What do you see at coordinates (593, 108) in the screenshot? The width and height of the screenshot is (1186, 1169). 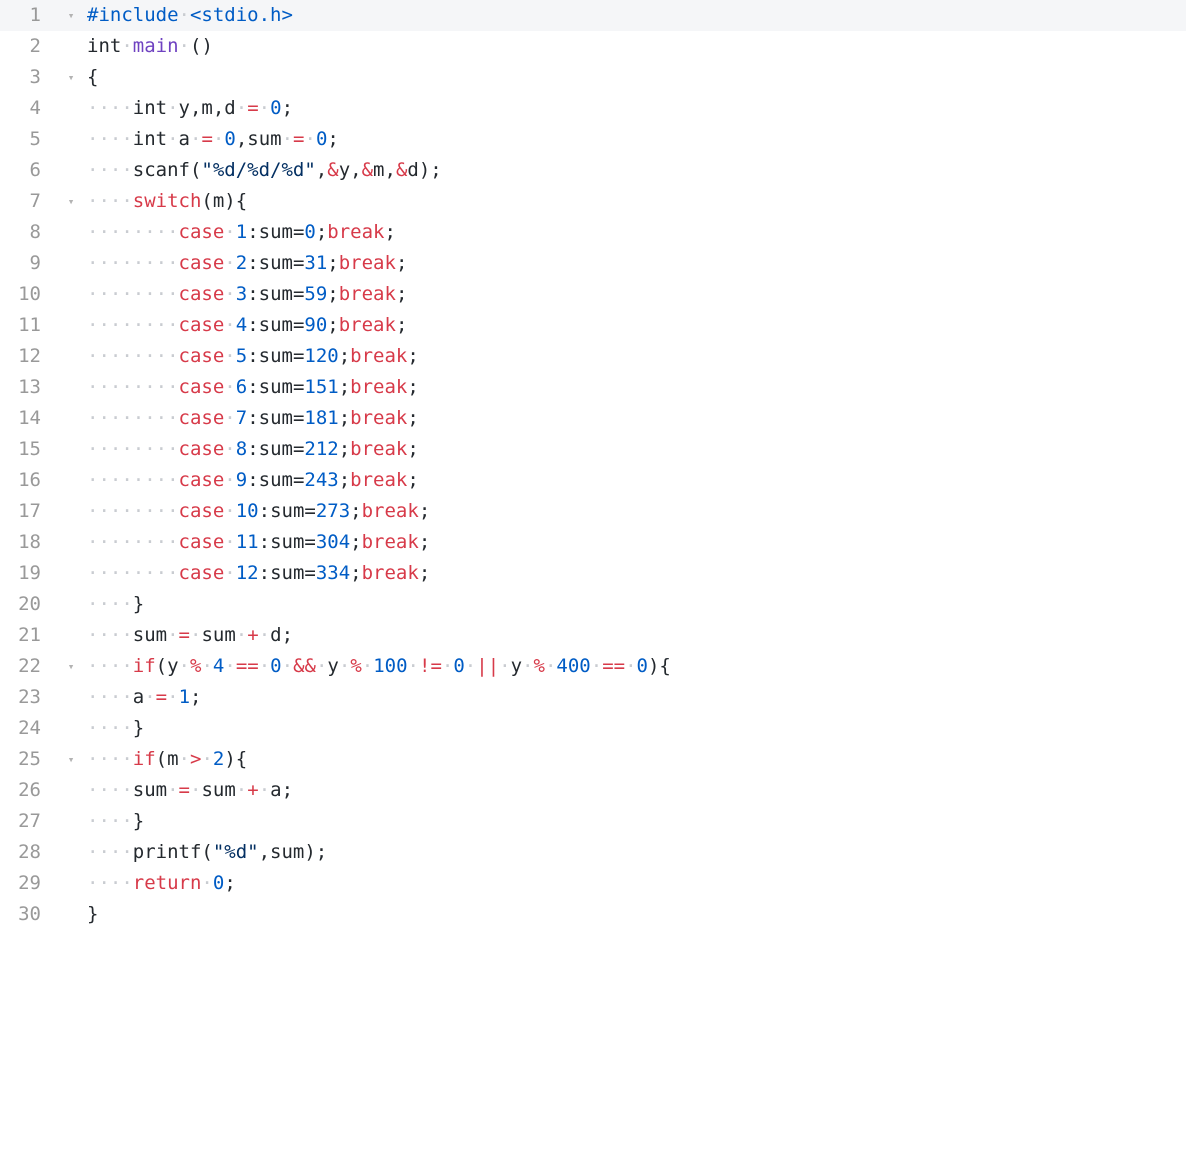 I see `code-line: 4 ····int·y,m,d·=·0;` at bounding box center [593, 108].